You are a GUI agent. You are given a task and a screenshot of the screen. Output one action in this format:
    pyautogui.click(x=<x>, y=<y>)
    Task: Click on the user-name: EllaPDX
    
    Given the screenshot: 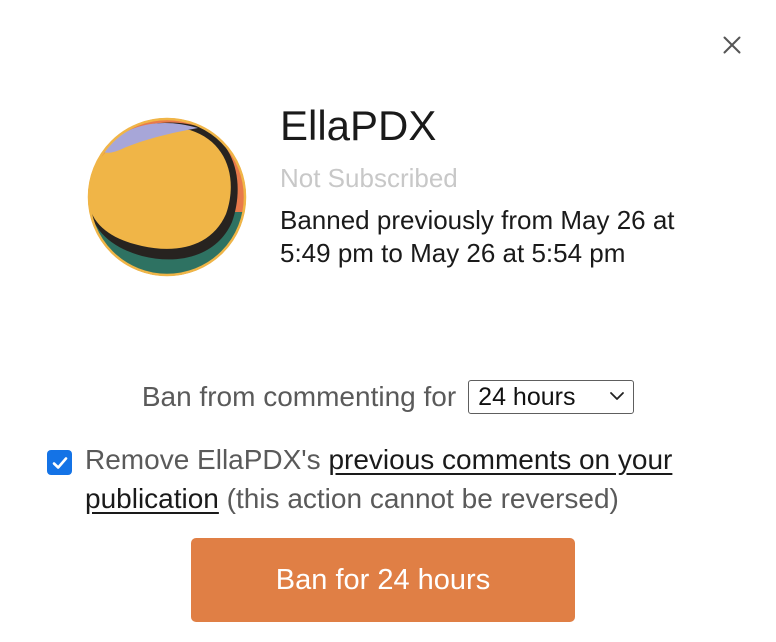 What is the action you would take?
    pyautogui.click(x=358, y=125)
    